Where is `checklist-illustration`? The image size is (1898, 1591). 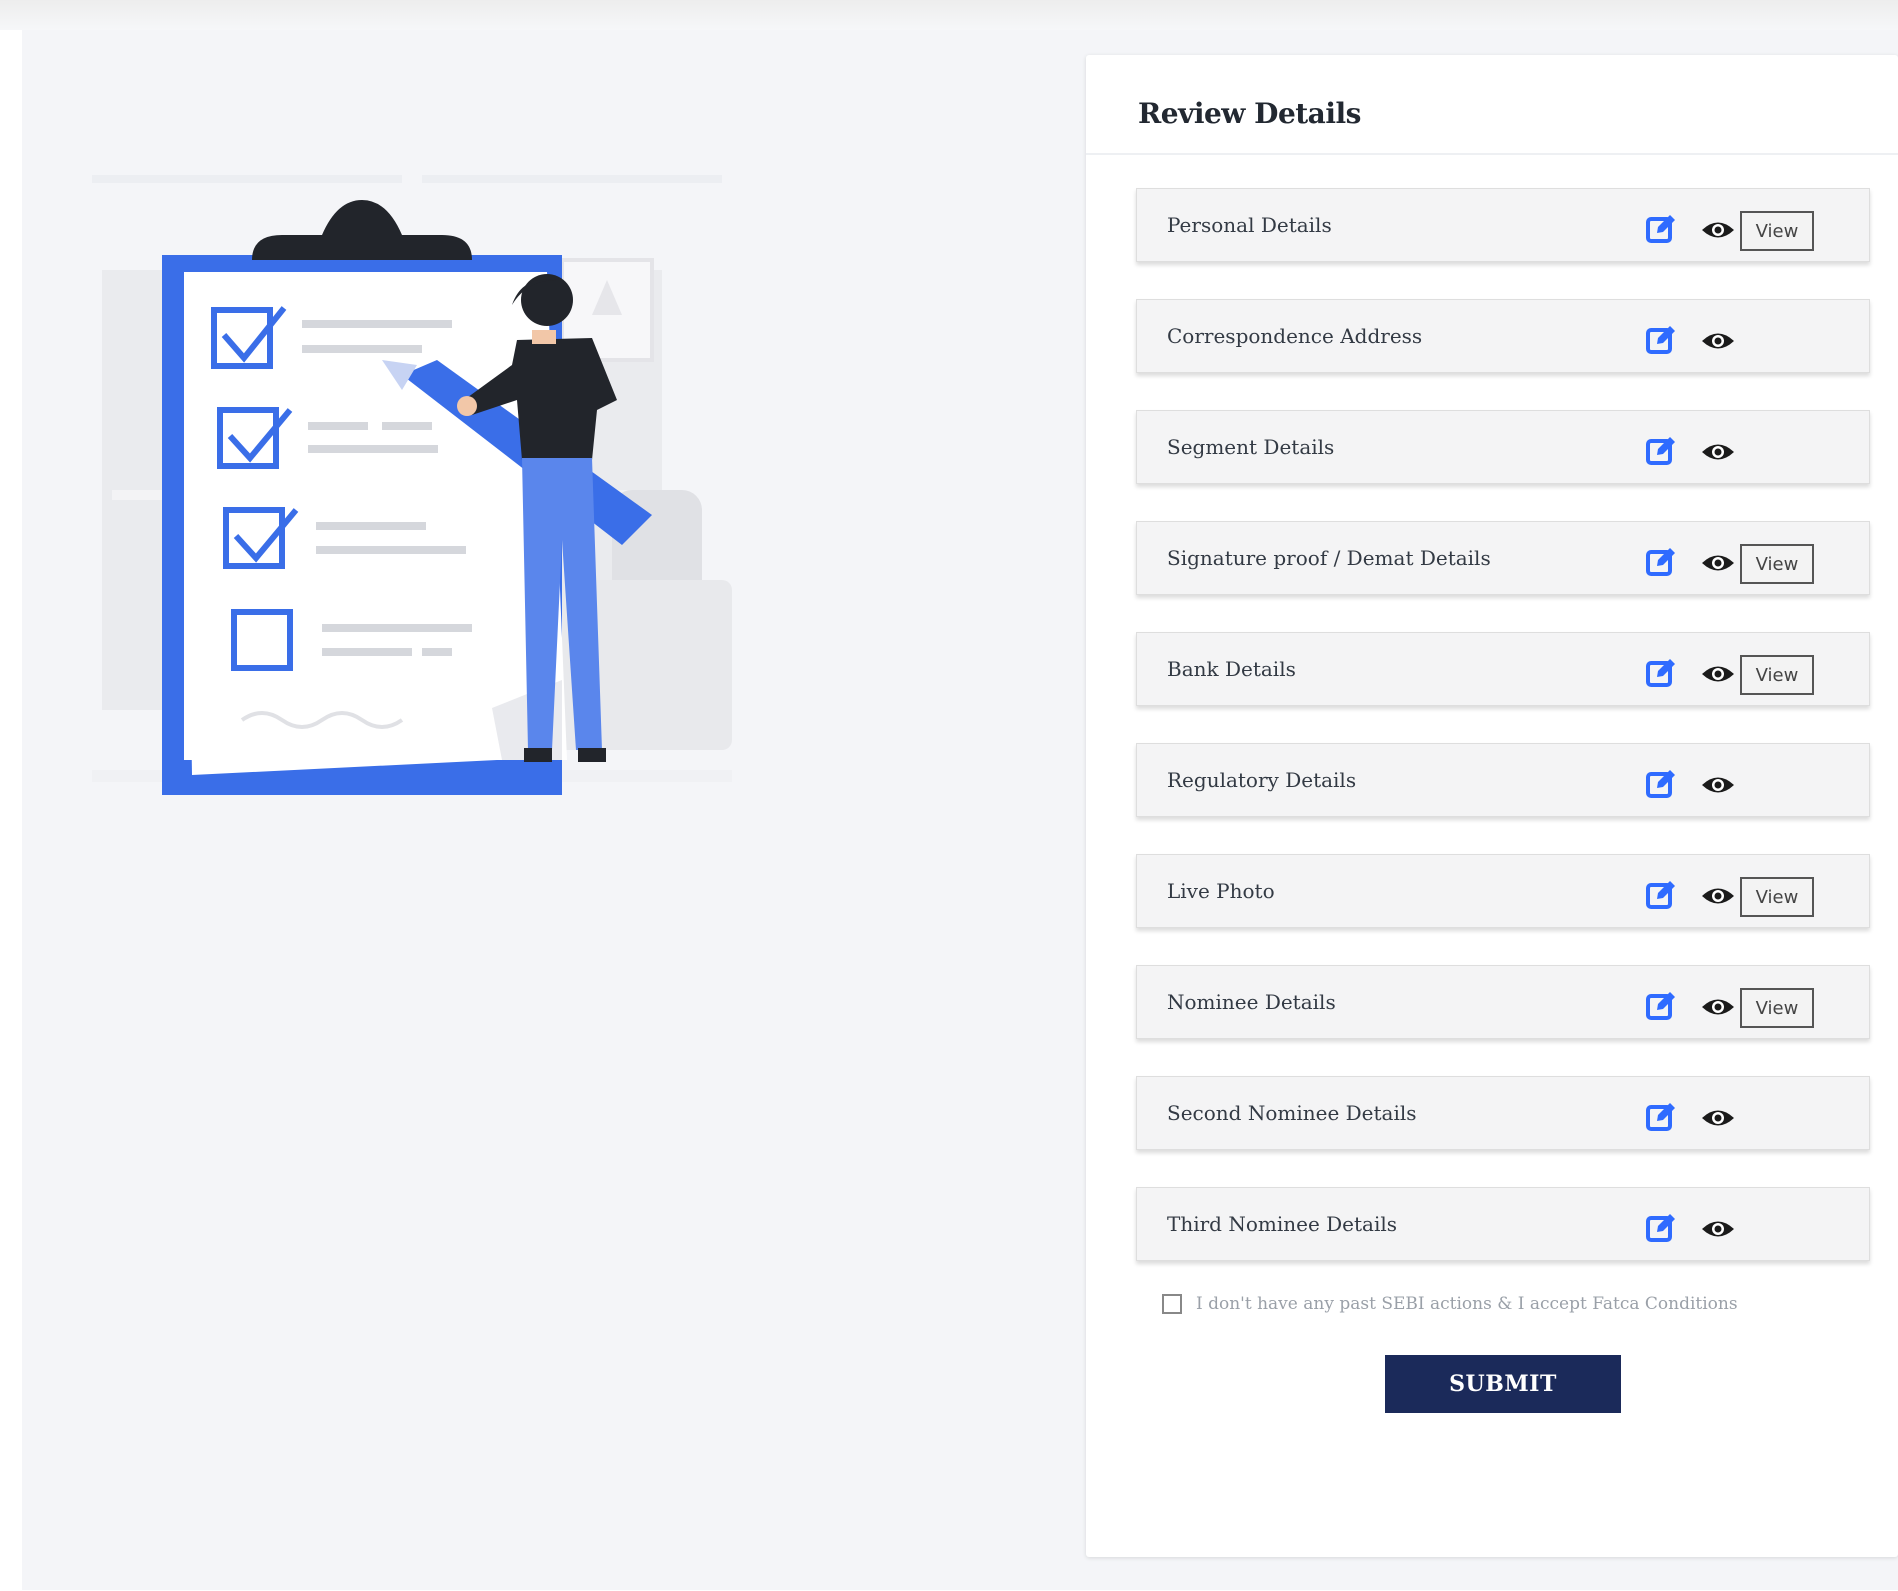
checklist-illustration is located at coordinates (412, 485).